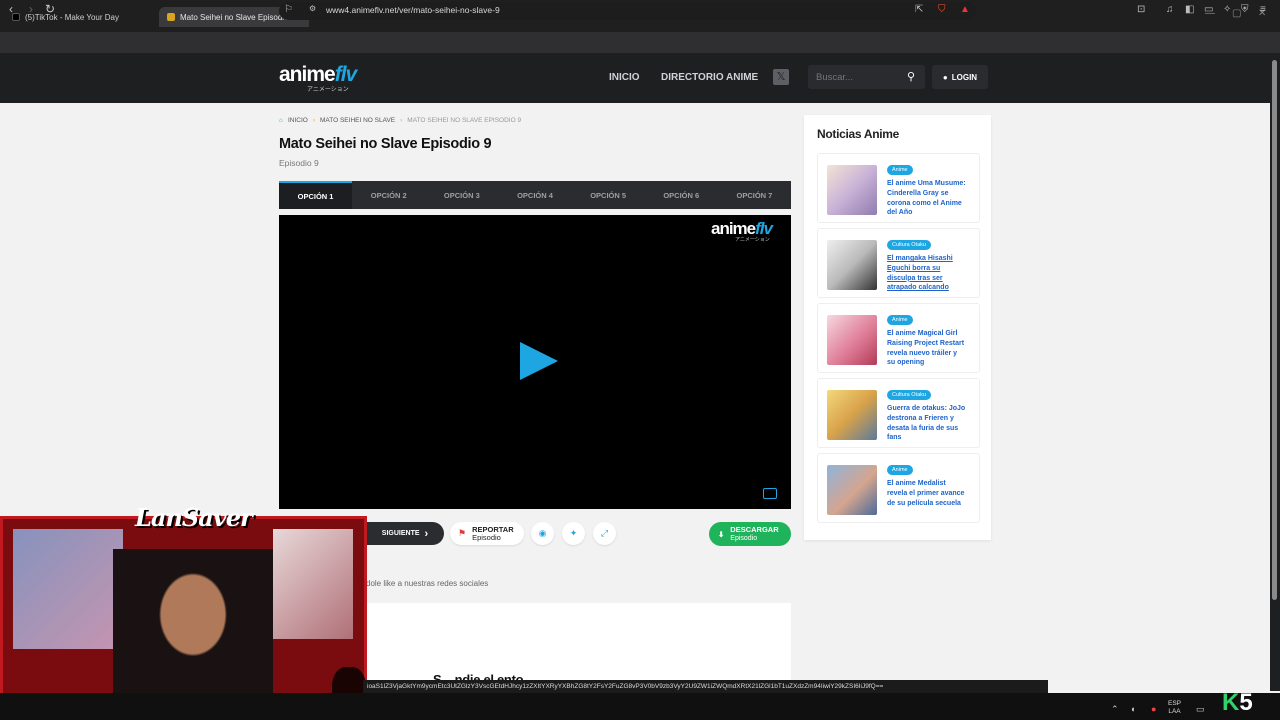 This screenshot has height=720, width=1280. I want to click on tab-label: Mato Seihei no Slave Episodio 9, so click(238, 17).